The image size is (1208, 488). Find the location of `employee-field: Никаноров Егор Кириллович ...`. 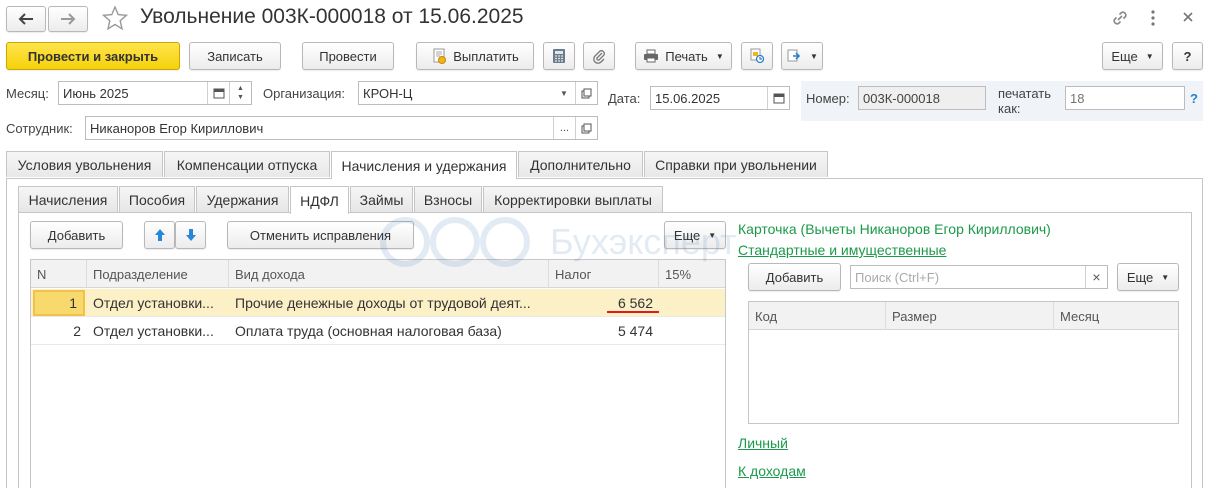

employee-field: Никаноров Егор Кириллович ... is located at coordinates (341, 128).